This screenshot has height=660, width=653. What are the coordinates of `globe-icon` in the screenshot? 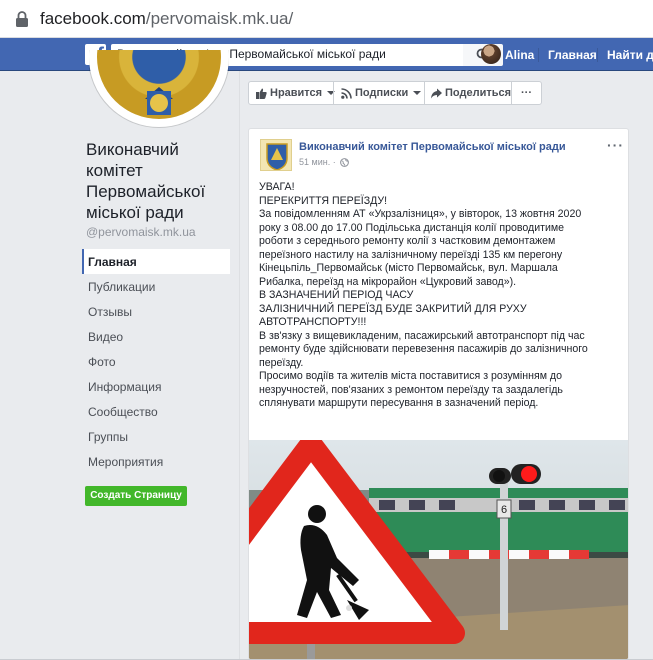 It's located at (345, 163).